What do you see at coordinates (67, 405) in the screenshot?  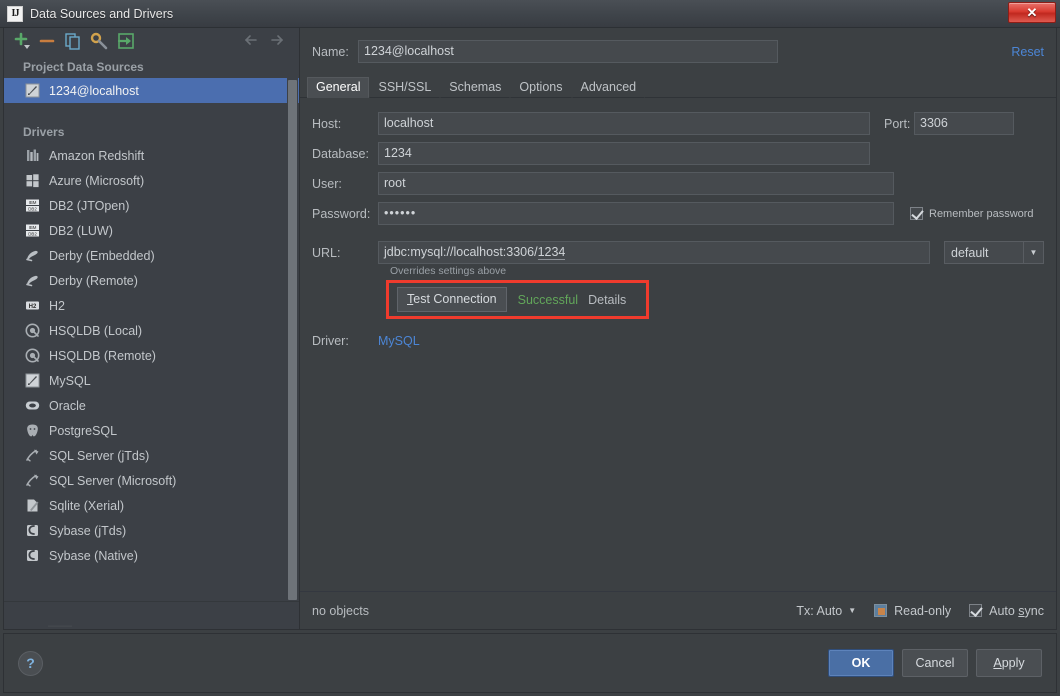 I see `driver-list-item-label: Oracle` at bounding box center [67, 405].